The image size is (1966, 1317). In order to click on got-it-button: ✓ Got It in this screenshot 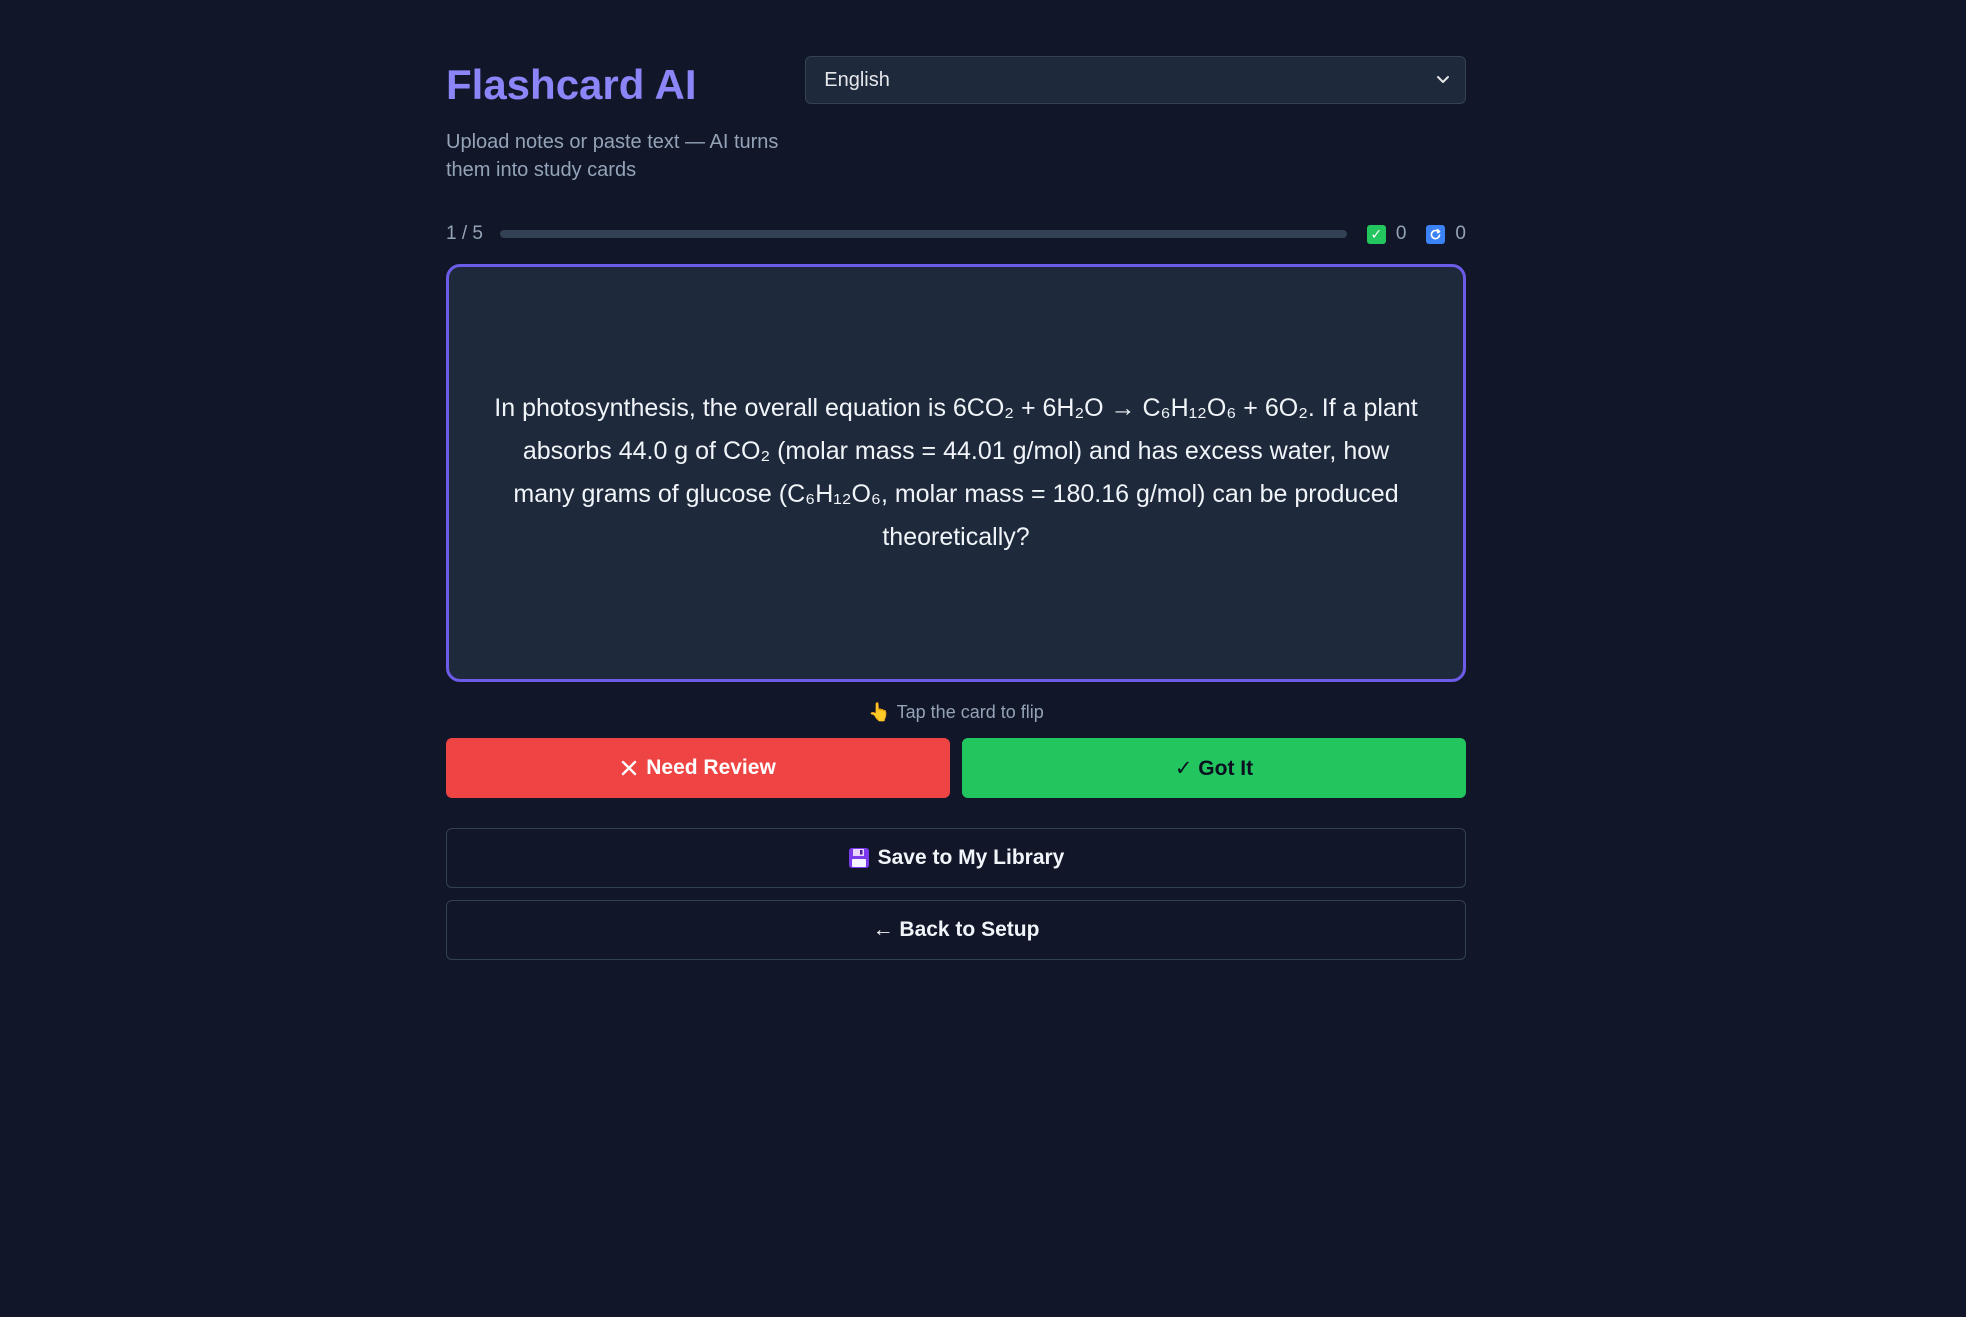, I will do `click(1214, 768)`.